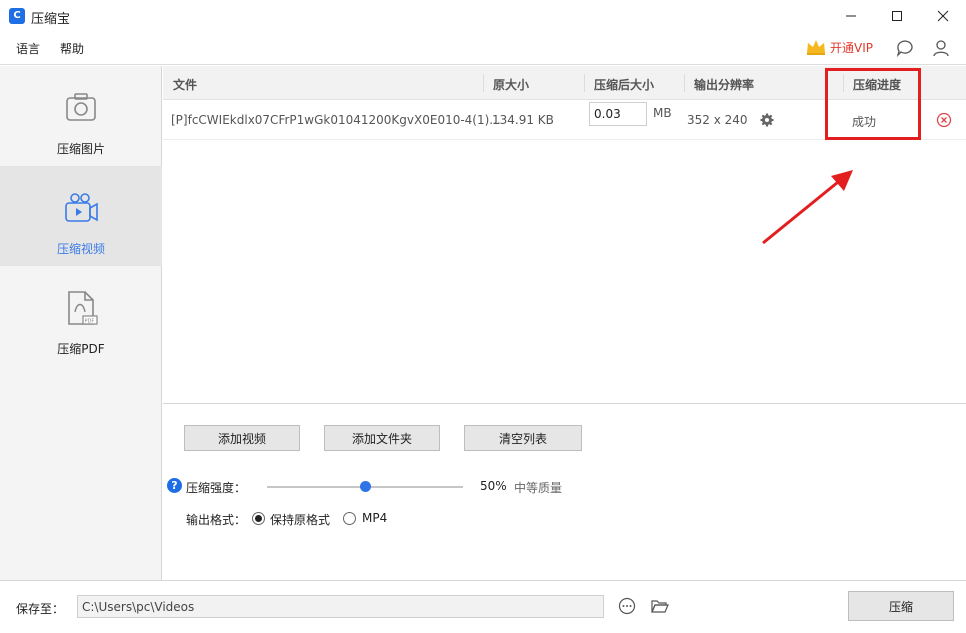  I want to click on format-keep-radio, so click(258, 518).